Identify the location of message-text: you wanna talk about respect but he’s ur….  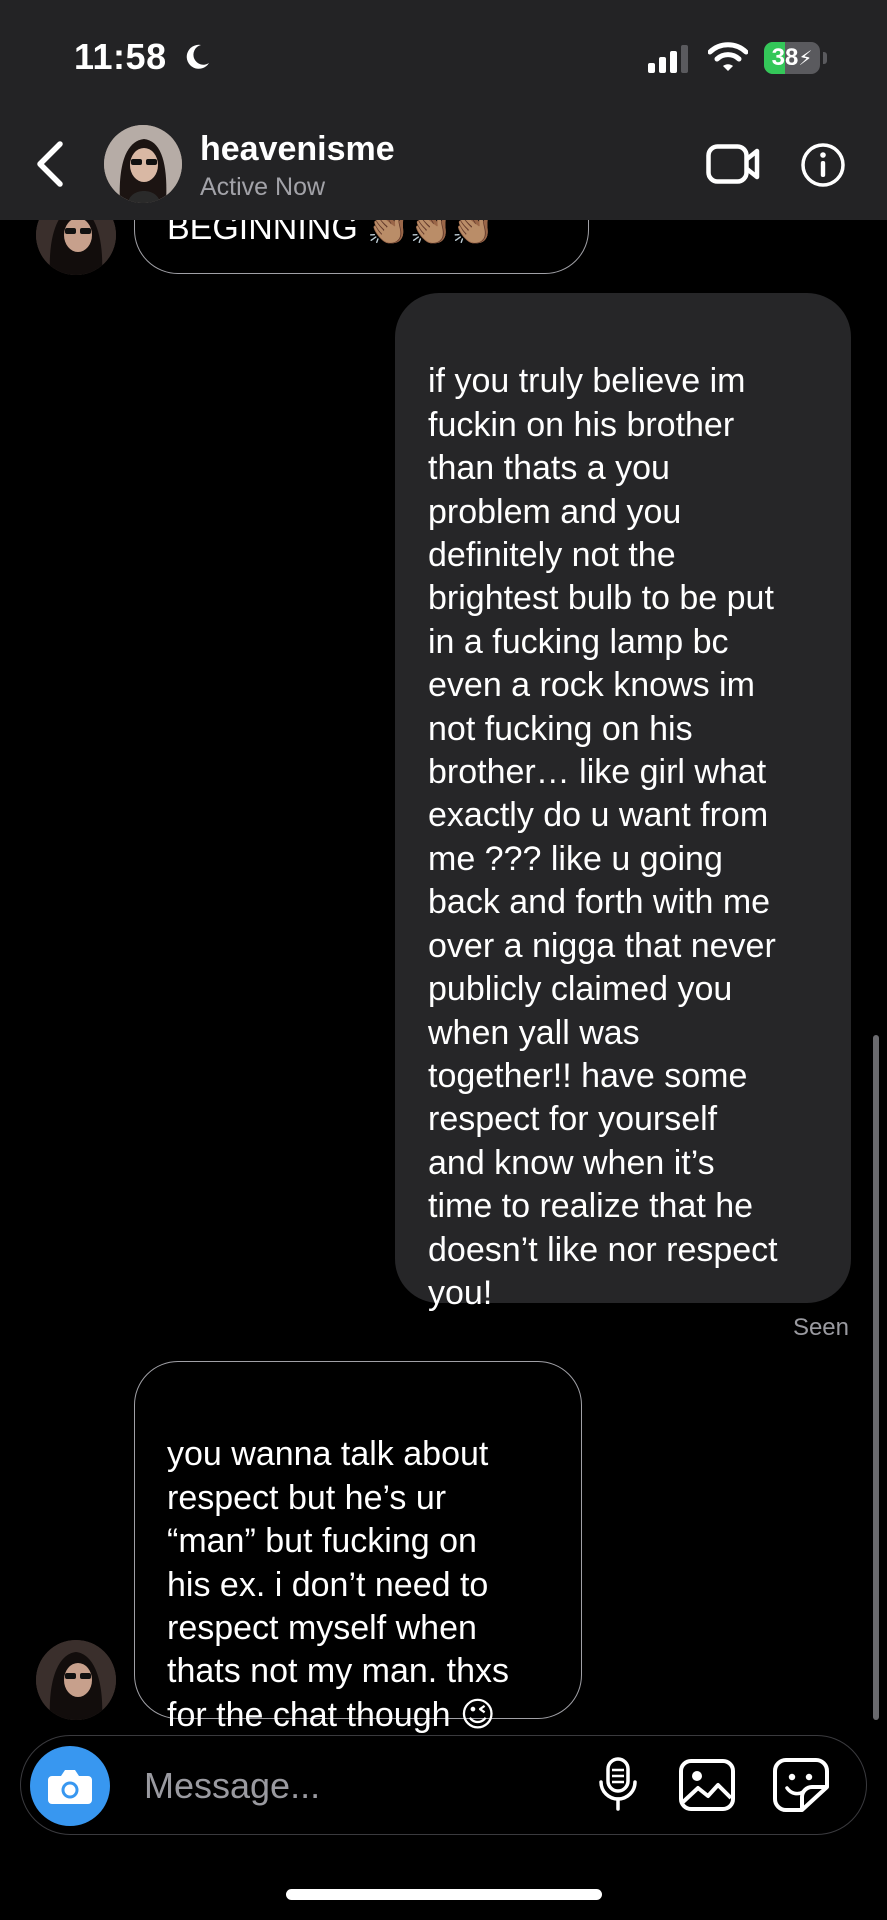
(338, 1584).